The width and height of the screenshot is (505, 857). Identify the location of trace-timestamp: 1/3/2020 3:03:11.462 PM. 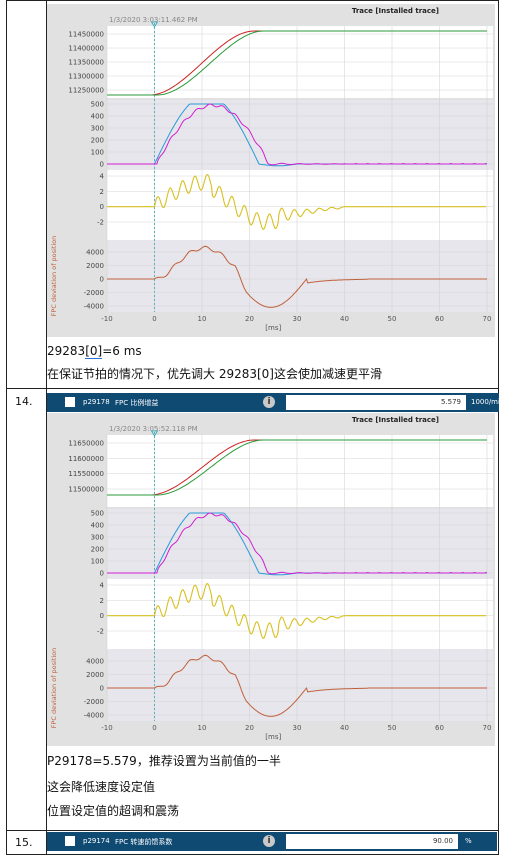
(153, 20).